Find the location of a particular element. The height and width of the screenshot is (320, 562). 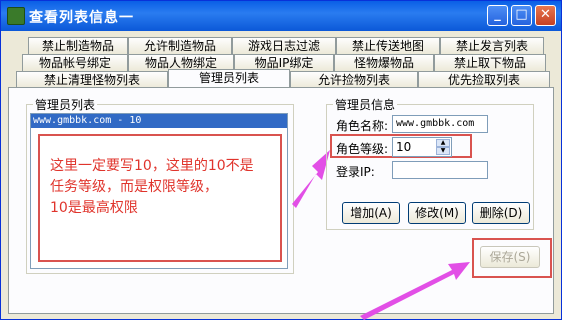

tab-item-account-bind: 物品帐号绑定 is located at coordinates (75, 62).